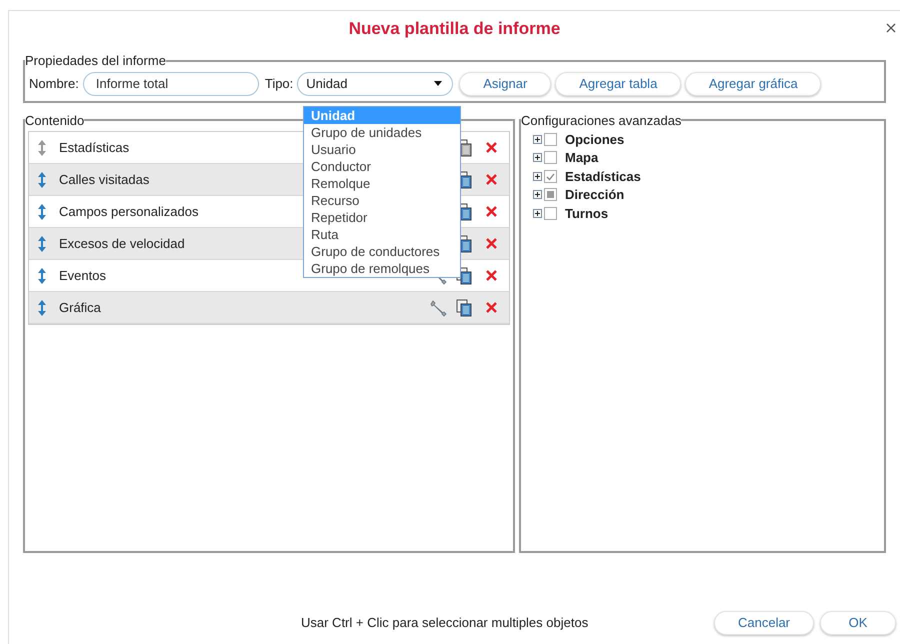 The height and width of the screenshot is (644, 900). I want to click on tree-item-label: Opciones, so click(594, 139).